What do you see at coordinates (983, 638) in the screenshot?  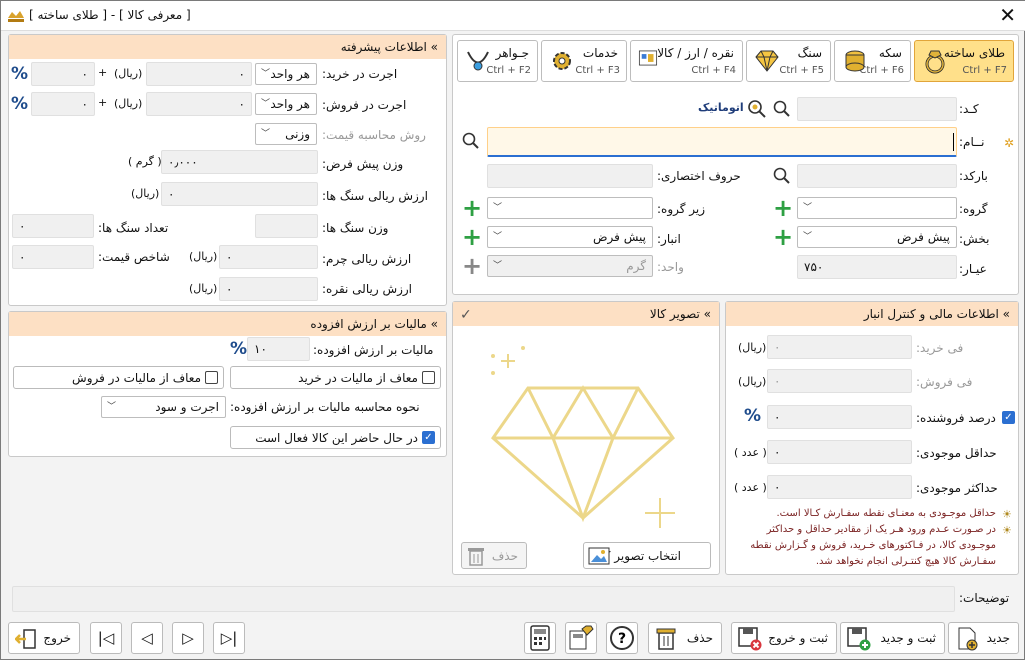 I see `new-button: جدید` at bounding box center [983, 638].